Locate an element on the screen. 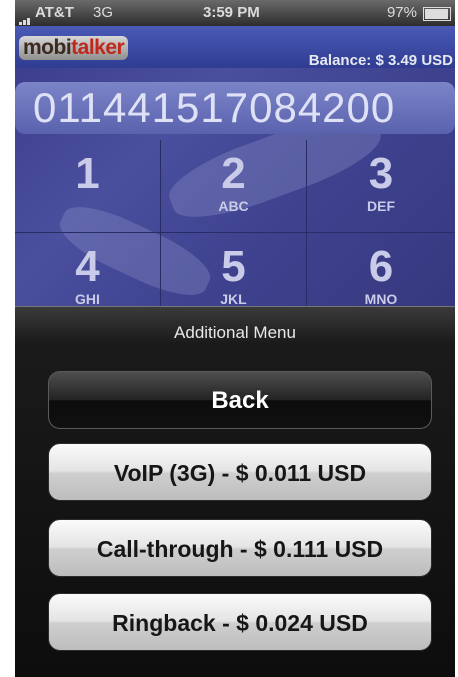  voip-button: VoIP (3G) - $ 0.011 USD is located at coordinates (240, 472).